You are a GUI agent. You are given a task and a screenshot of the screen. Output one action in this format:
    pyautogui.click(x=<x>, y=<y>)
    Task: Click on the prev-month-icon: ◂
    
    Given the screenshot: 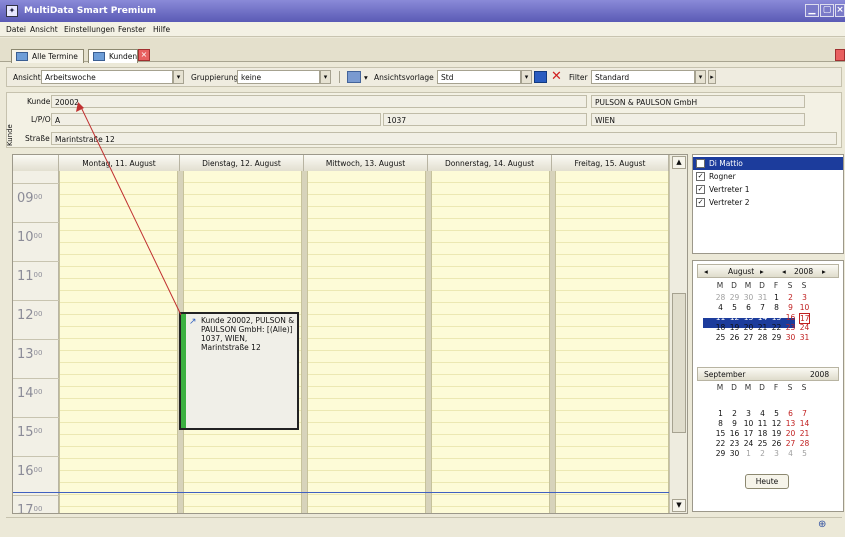 What is the action you would take?
    pyautogui.click(x=706, y=271)
    